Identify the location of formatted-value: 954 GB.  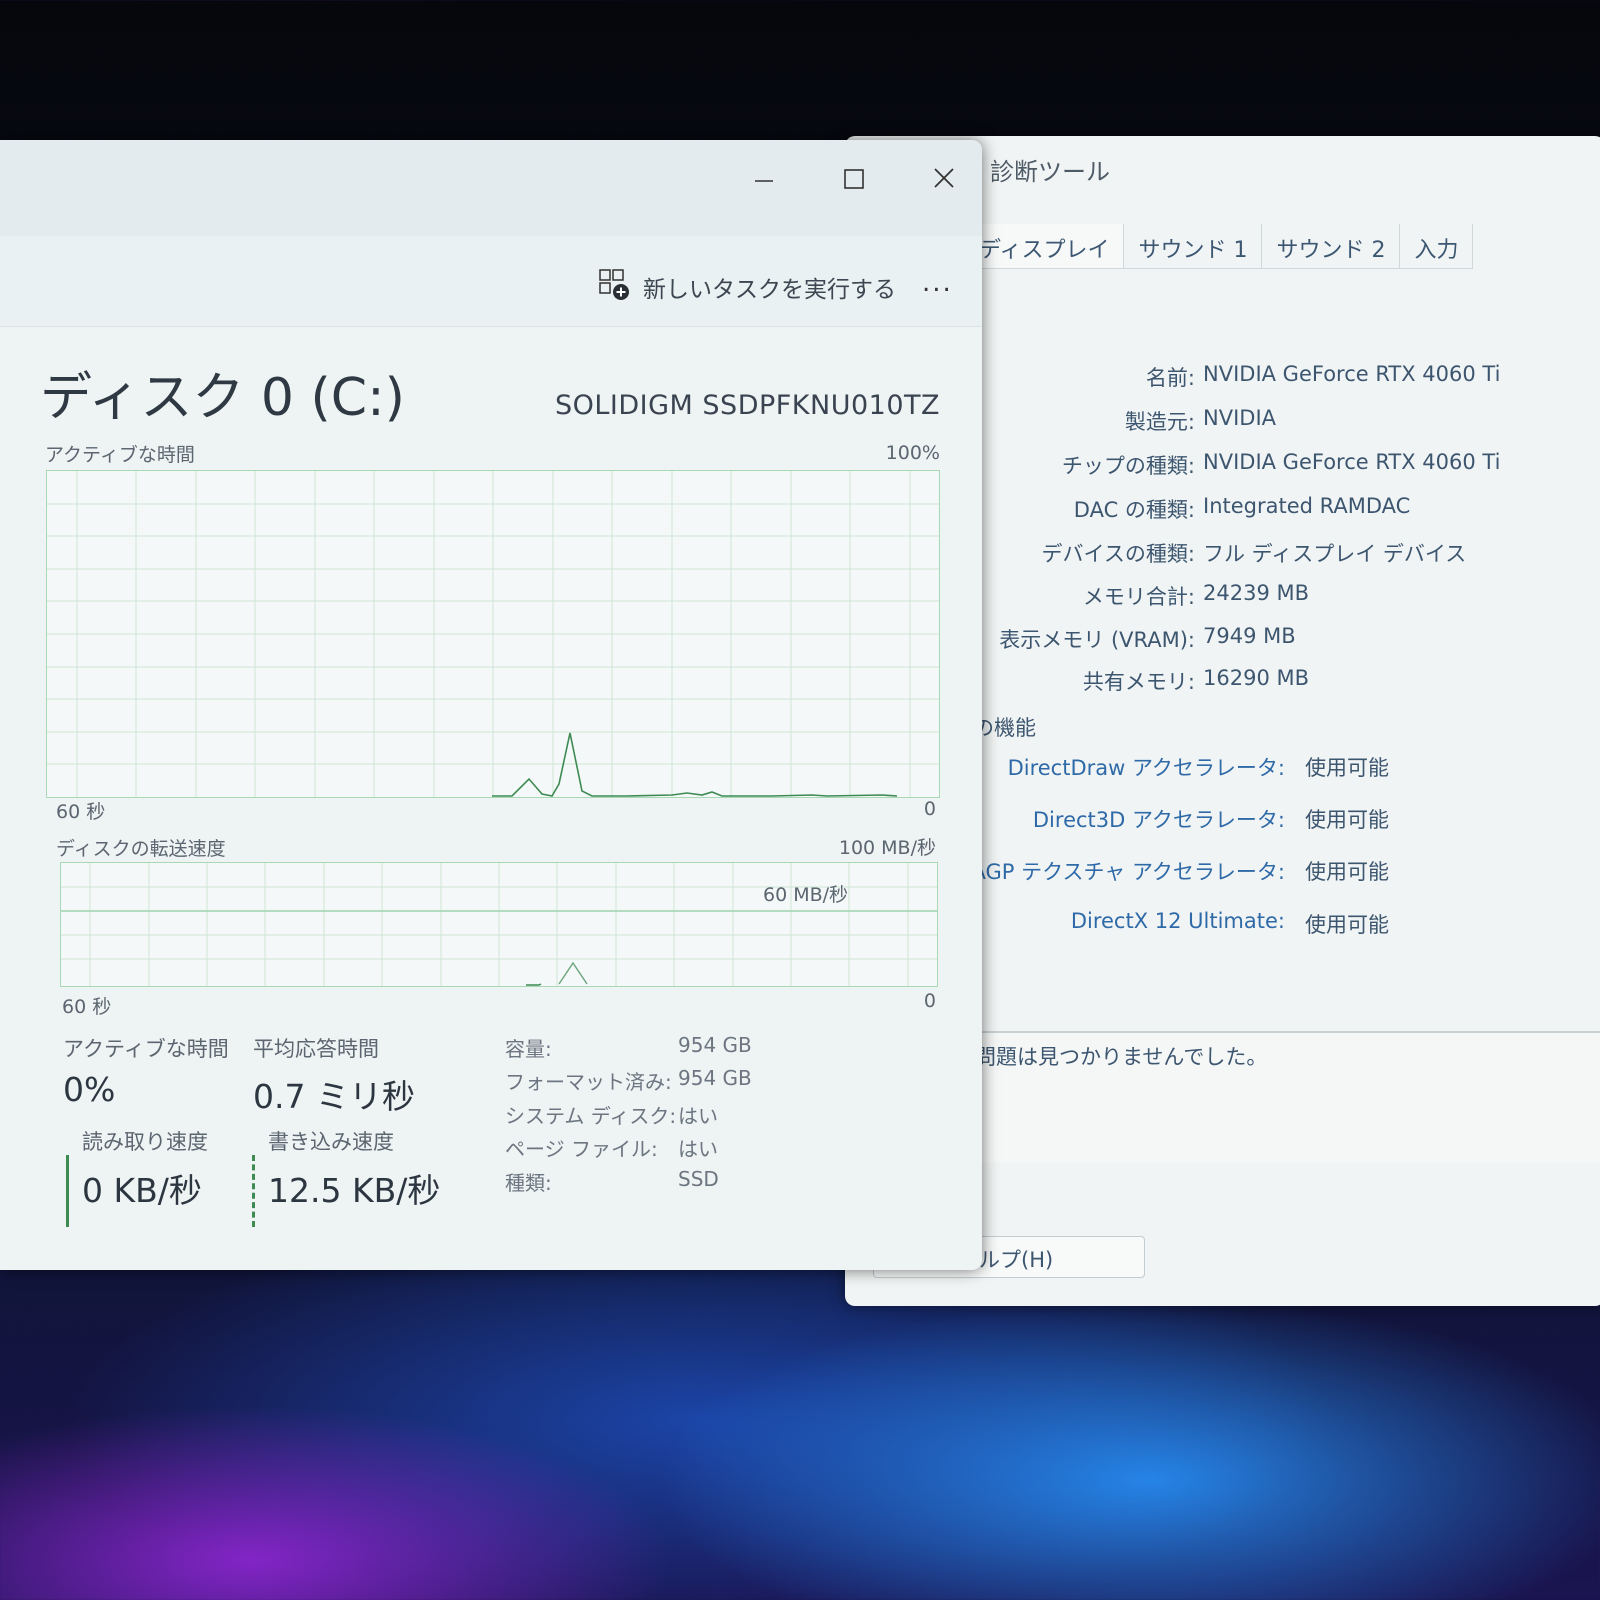
(715, 1078).